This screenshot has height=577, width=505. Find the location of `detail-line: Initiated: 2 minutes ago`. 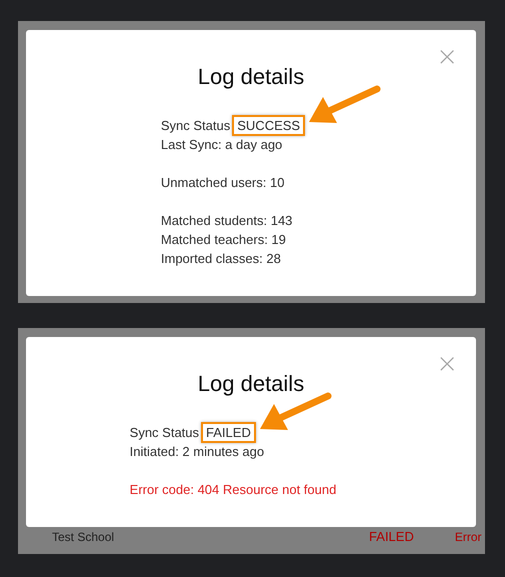

detail-line: Initiated: 2 minutes ago is located at coordinates (198, 452).